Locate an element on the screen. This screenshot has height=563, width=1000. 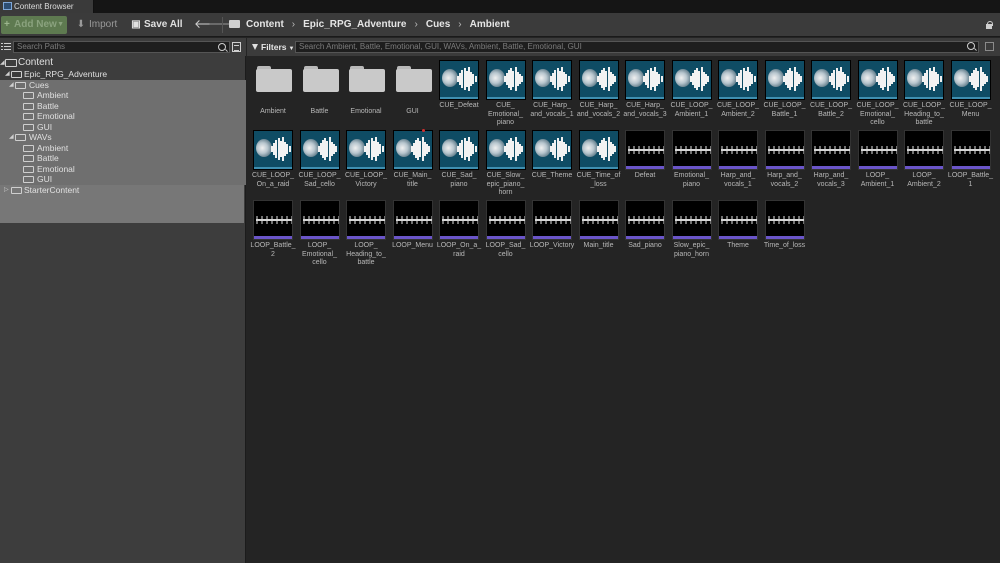
folder-icon is located at coordinates (28, 158).